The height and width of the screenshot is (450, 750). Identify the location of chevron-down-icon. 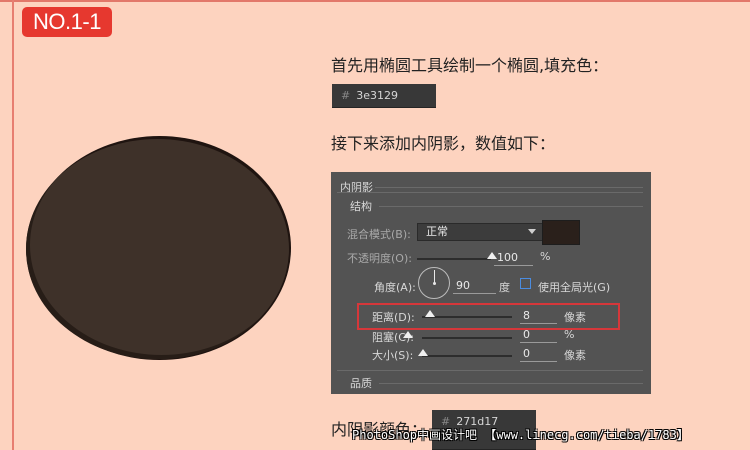
(532, 231).